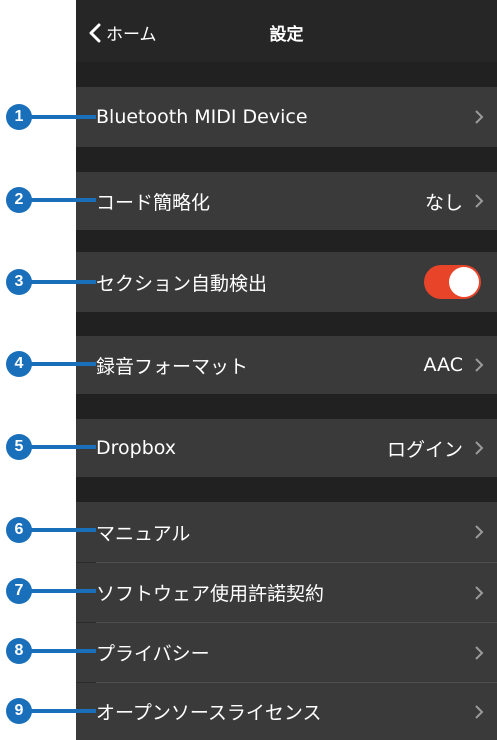  Describe the element at coordinates (19, 447) in the screenshot. I see `callout-number: 5` at that location.